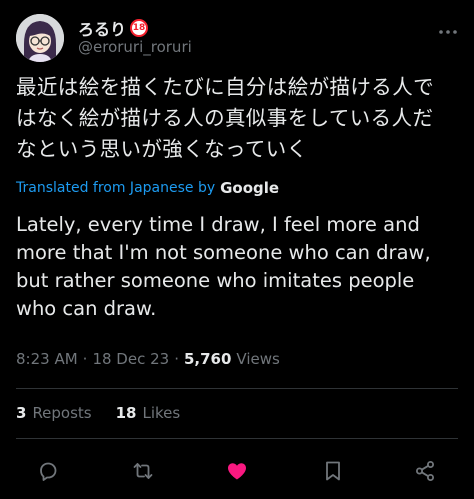 Image resolution: width=474 pixels, height=499 pixels. What do you see at coordinates (102, 28) in the screenshot?
I see `display-name: ろるり` at bounding box center [102, 28].